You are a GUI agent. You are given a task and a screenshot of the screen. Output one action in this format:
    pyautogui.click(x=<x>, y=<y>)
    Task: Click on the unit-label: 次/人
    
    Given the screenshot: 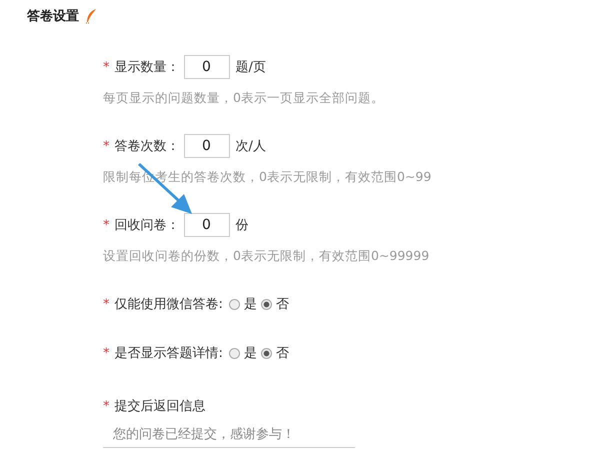 What is the action you would take?
    pyautogui.click(x=251, y=146)
    